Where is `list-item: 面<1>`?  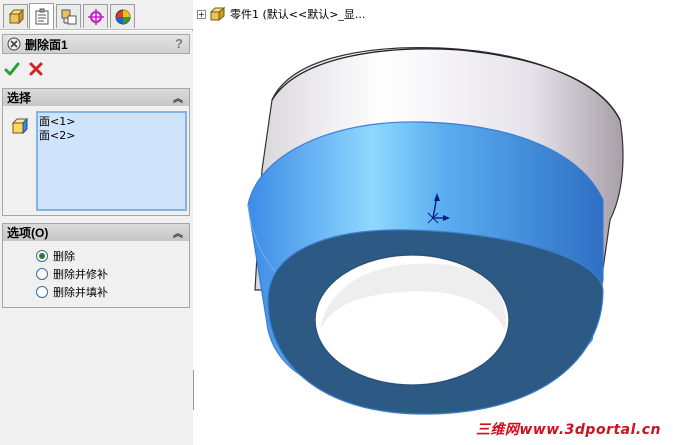
list-item: 面<1> is located at coordinates (111, 122).